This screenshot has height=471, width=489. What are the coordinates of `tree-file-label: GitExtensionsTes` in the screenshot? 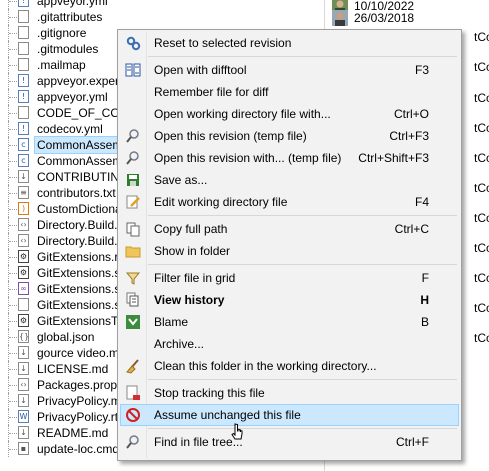 It's located at (83, 321).